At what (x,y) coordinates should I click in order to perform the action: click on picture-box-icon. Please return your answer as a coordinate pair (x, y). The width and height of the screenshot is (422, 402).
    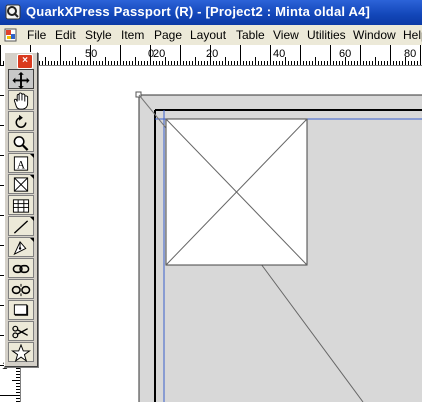
    Looking at the image, I should click on (21, 184).